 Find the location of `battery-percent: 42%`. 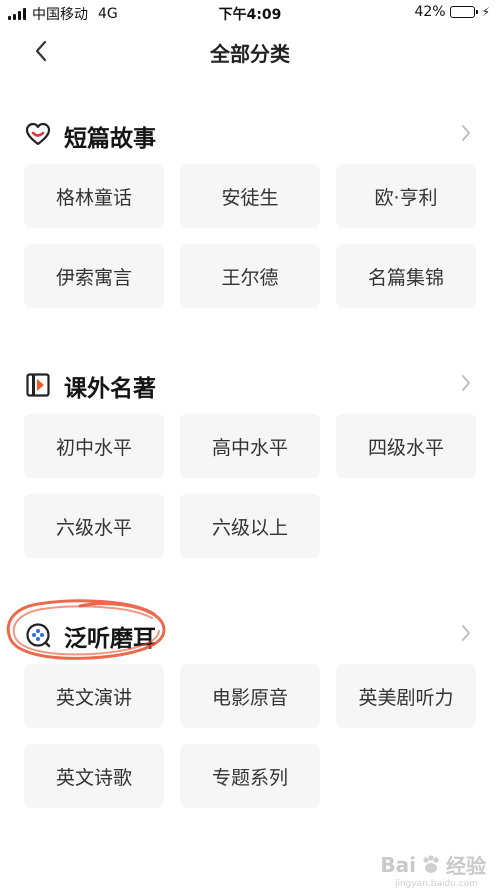

battery-percent: 42% is located at coordinates (430, 12).